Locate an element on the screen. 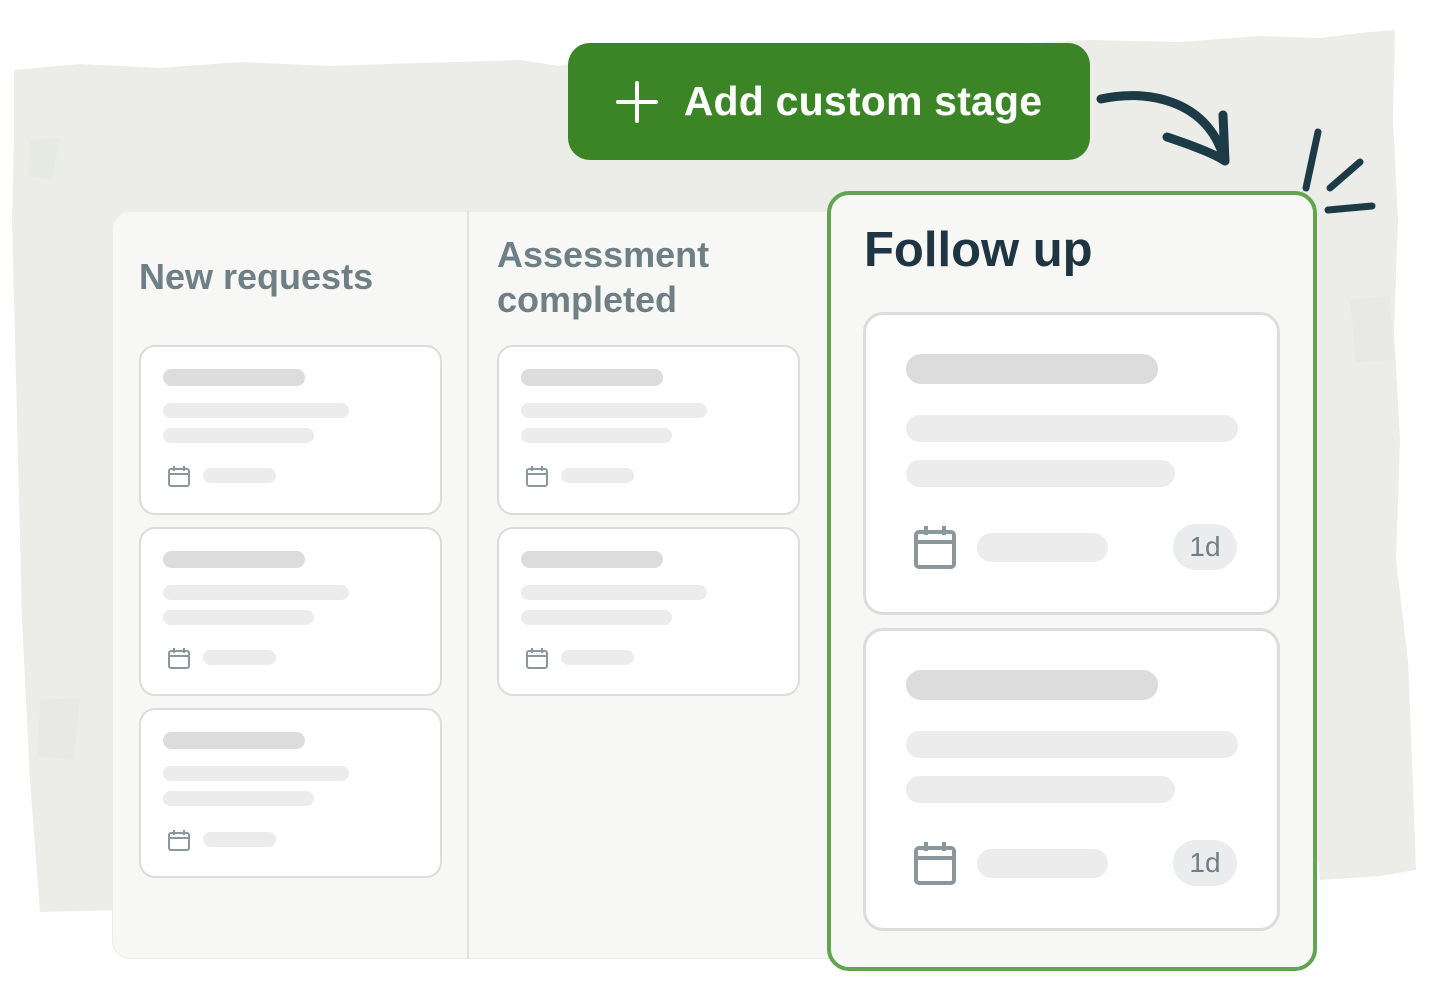 This screenshot has height=1003, width=1440. add-custom-stage-label: Add custom stage is located at coordinates (863, 101).